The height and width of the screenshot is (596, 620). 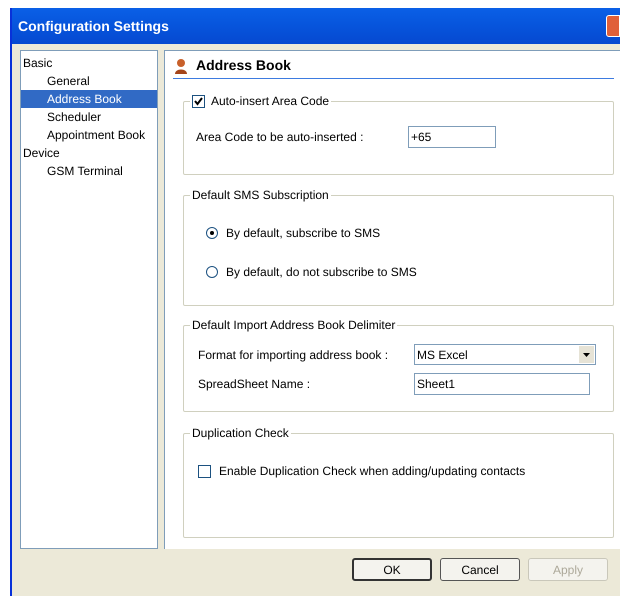 What do you see at coordinates (89, 153) in the screenshot?
I see `tree-item: Device` at bounding box center [89, 153].